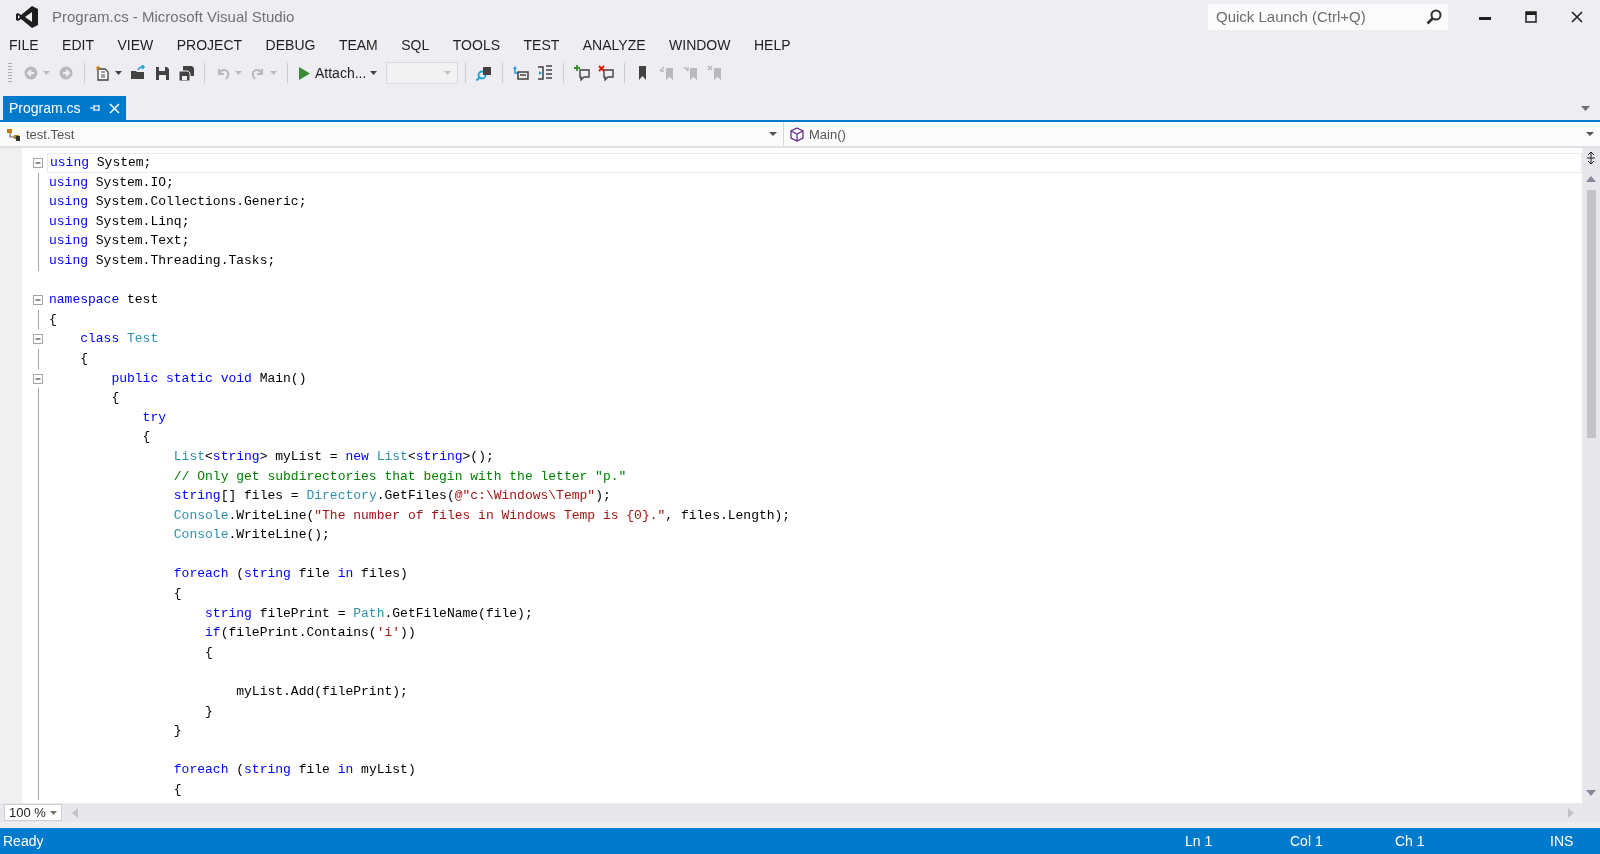 Image resolution: width=1600 pixels, height=854 pixels. I want to click on floppy-disks-icon, so click(186, 73).